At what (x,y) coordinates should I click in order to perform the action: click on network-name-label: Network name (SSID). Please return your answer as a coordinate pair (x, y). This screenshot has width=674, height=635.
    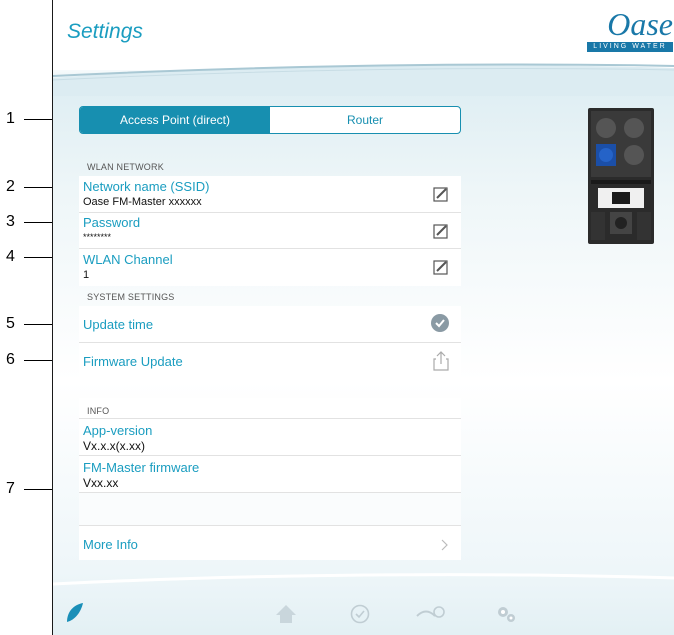
    Looking at the image, I should click on (146, 186).